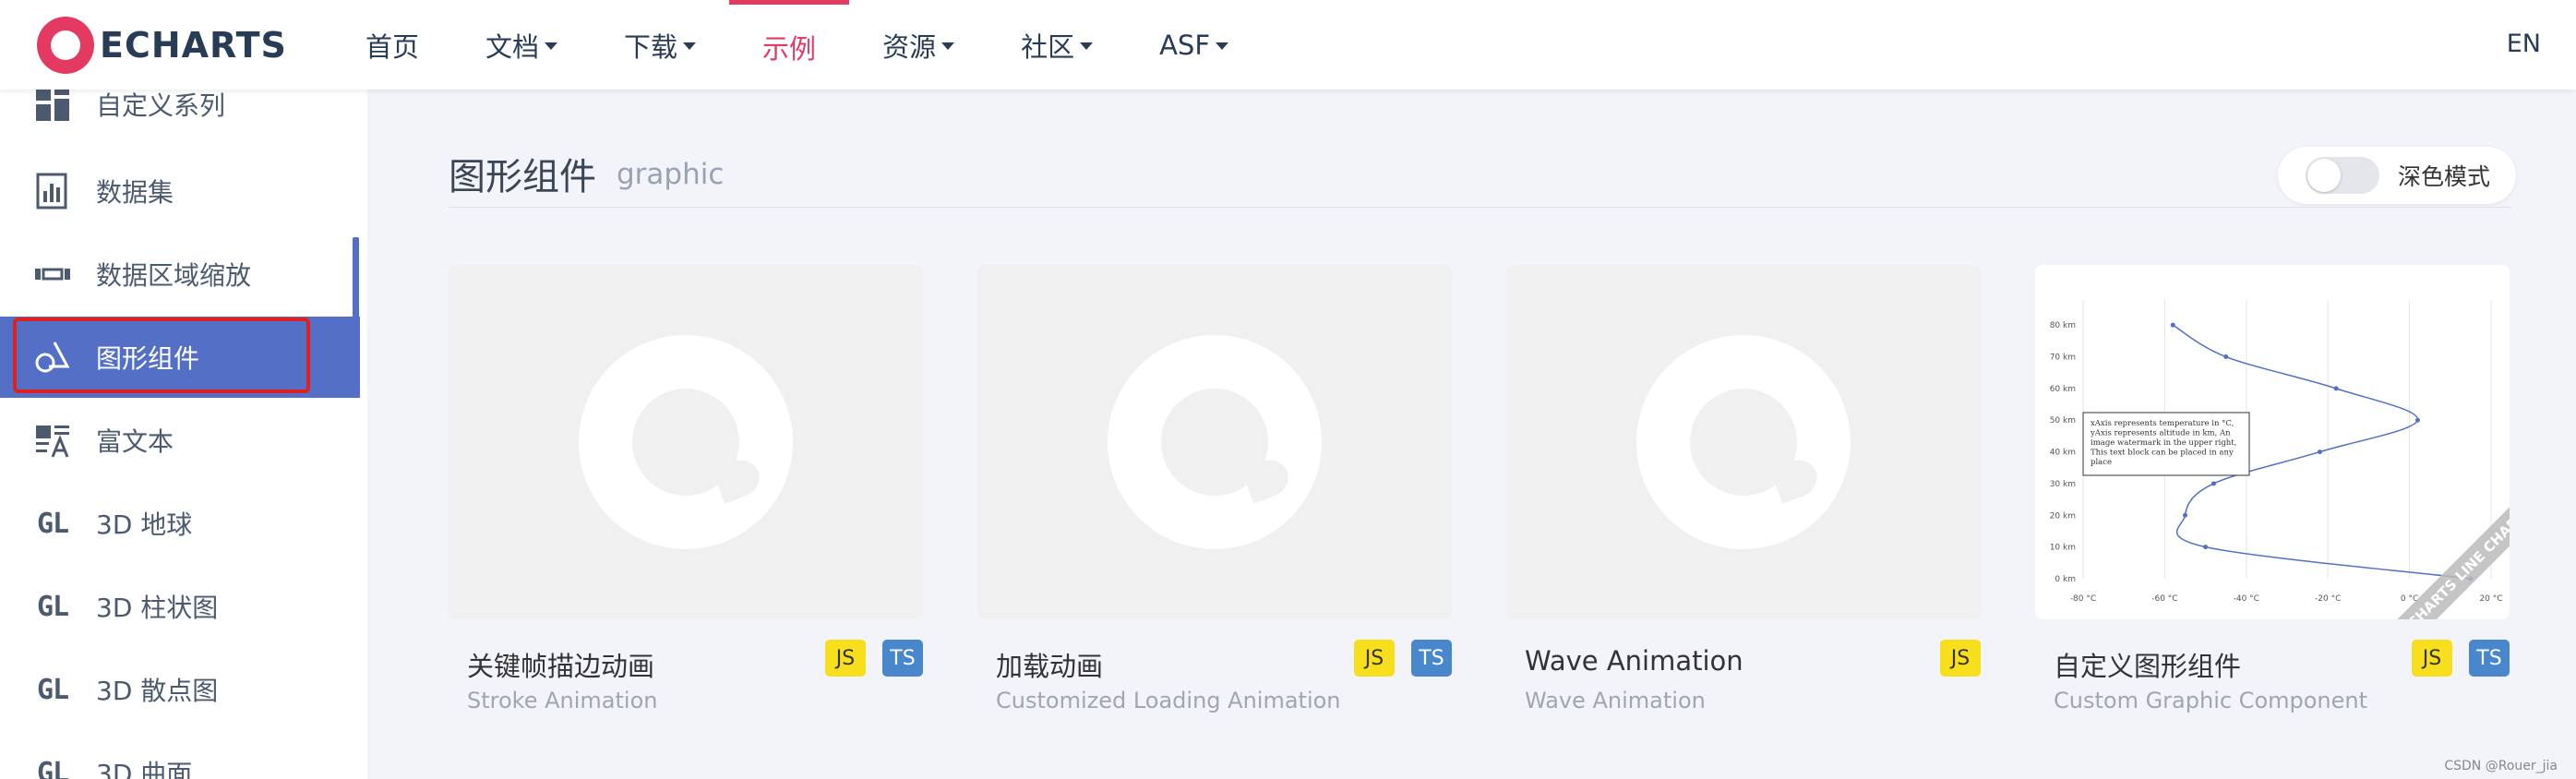 Image resolution: width=2576 pixels, height=779 pixels. I want to click on sidebar-item-3d-globe: GL 3D 地球, so click(180, 523).